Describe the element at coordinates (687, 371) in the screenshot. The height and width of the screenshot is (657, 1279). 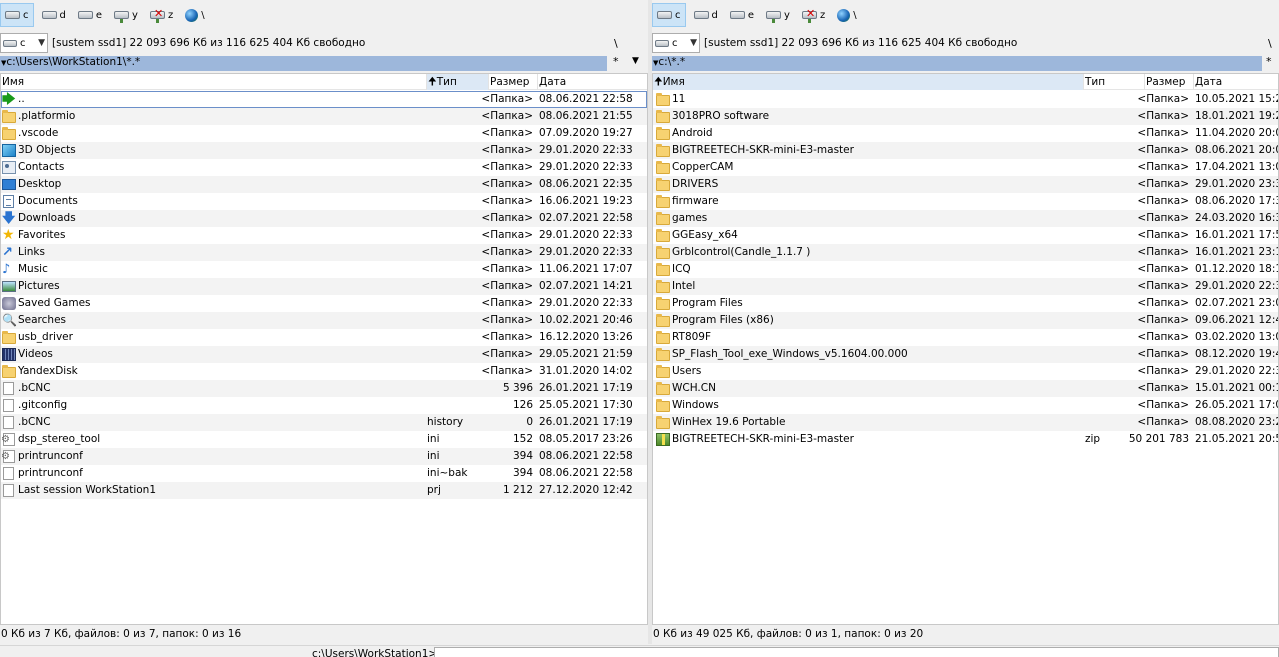
I see `file-name: Users` at that location.